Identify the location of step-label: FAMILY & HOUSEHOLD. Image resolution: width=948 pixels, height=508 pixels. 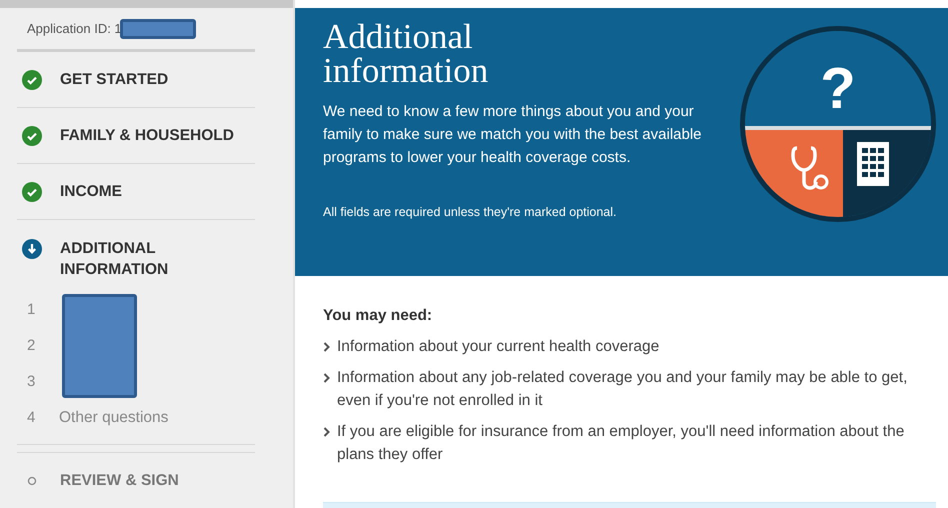
(147, 135).